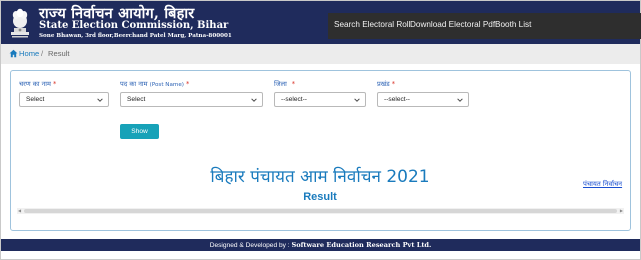  What do you see at coordinates (134, 84) in the screenshot?
I see `post-name-label-text: पद का नाम` at bounding box center [134, 84].